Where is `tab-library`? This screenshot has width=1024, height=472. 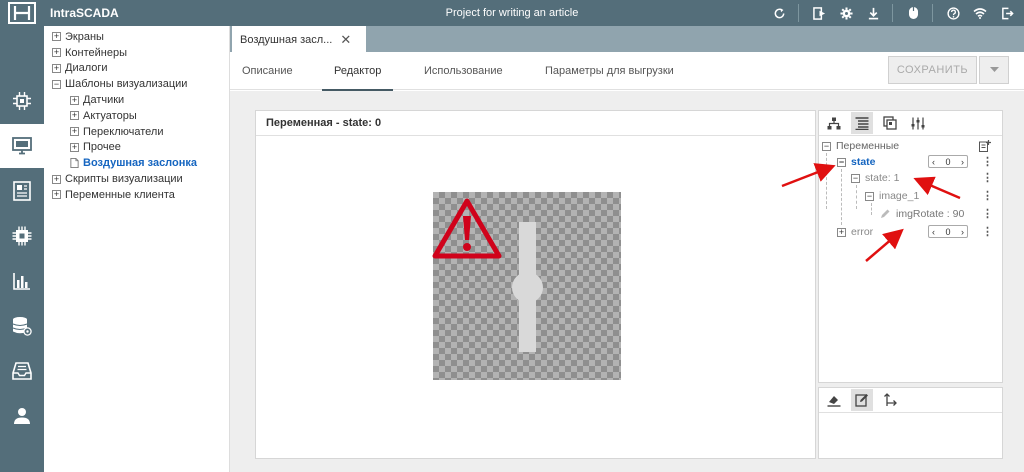 tab-library is located at coordinates (890, 123).